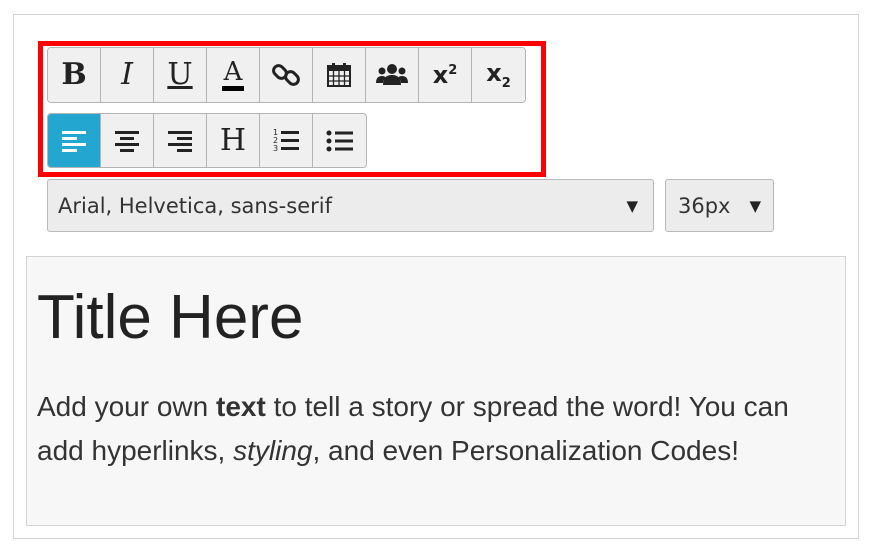 The height and width of the screenshot is (550, 874). I want to click on font-size-select: 36px ▼, so click(719, 205).